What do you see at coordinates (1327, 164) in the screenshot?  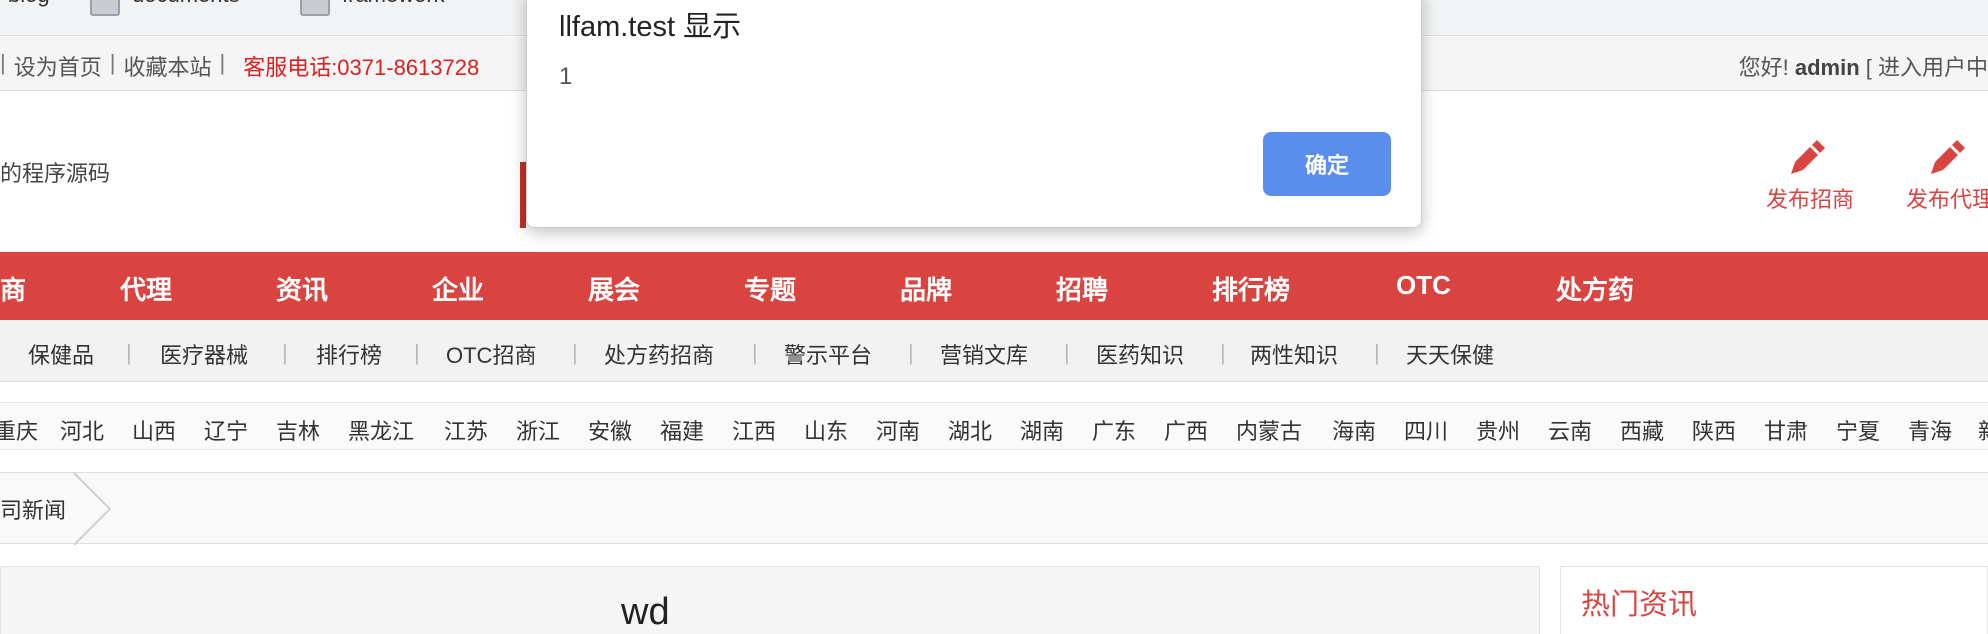 I see `ok-button: 确定` at bounding box center [1327, 164].